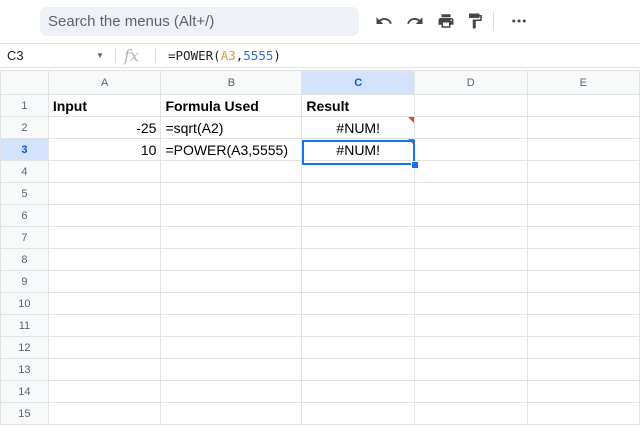 This screenshot has height=440, width=640. I want to click on cell-a1: Input, so click(104, 105).